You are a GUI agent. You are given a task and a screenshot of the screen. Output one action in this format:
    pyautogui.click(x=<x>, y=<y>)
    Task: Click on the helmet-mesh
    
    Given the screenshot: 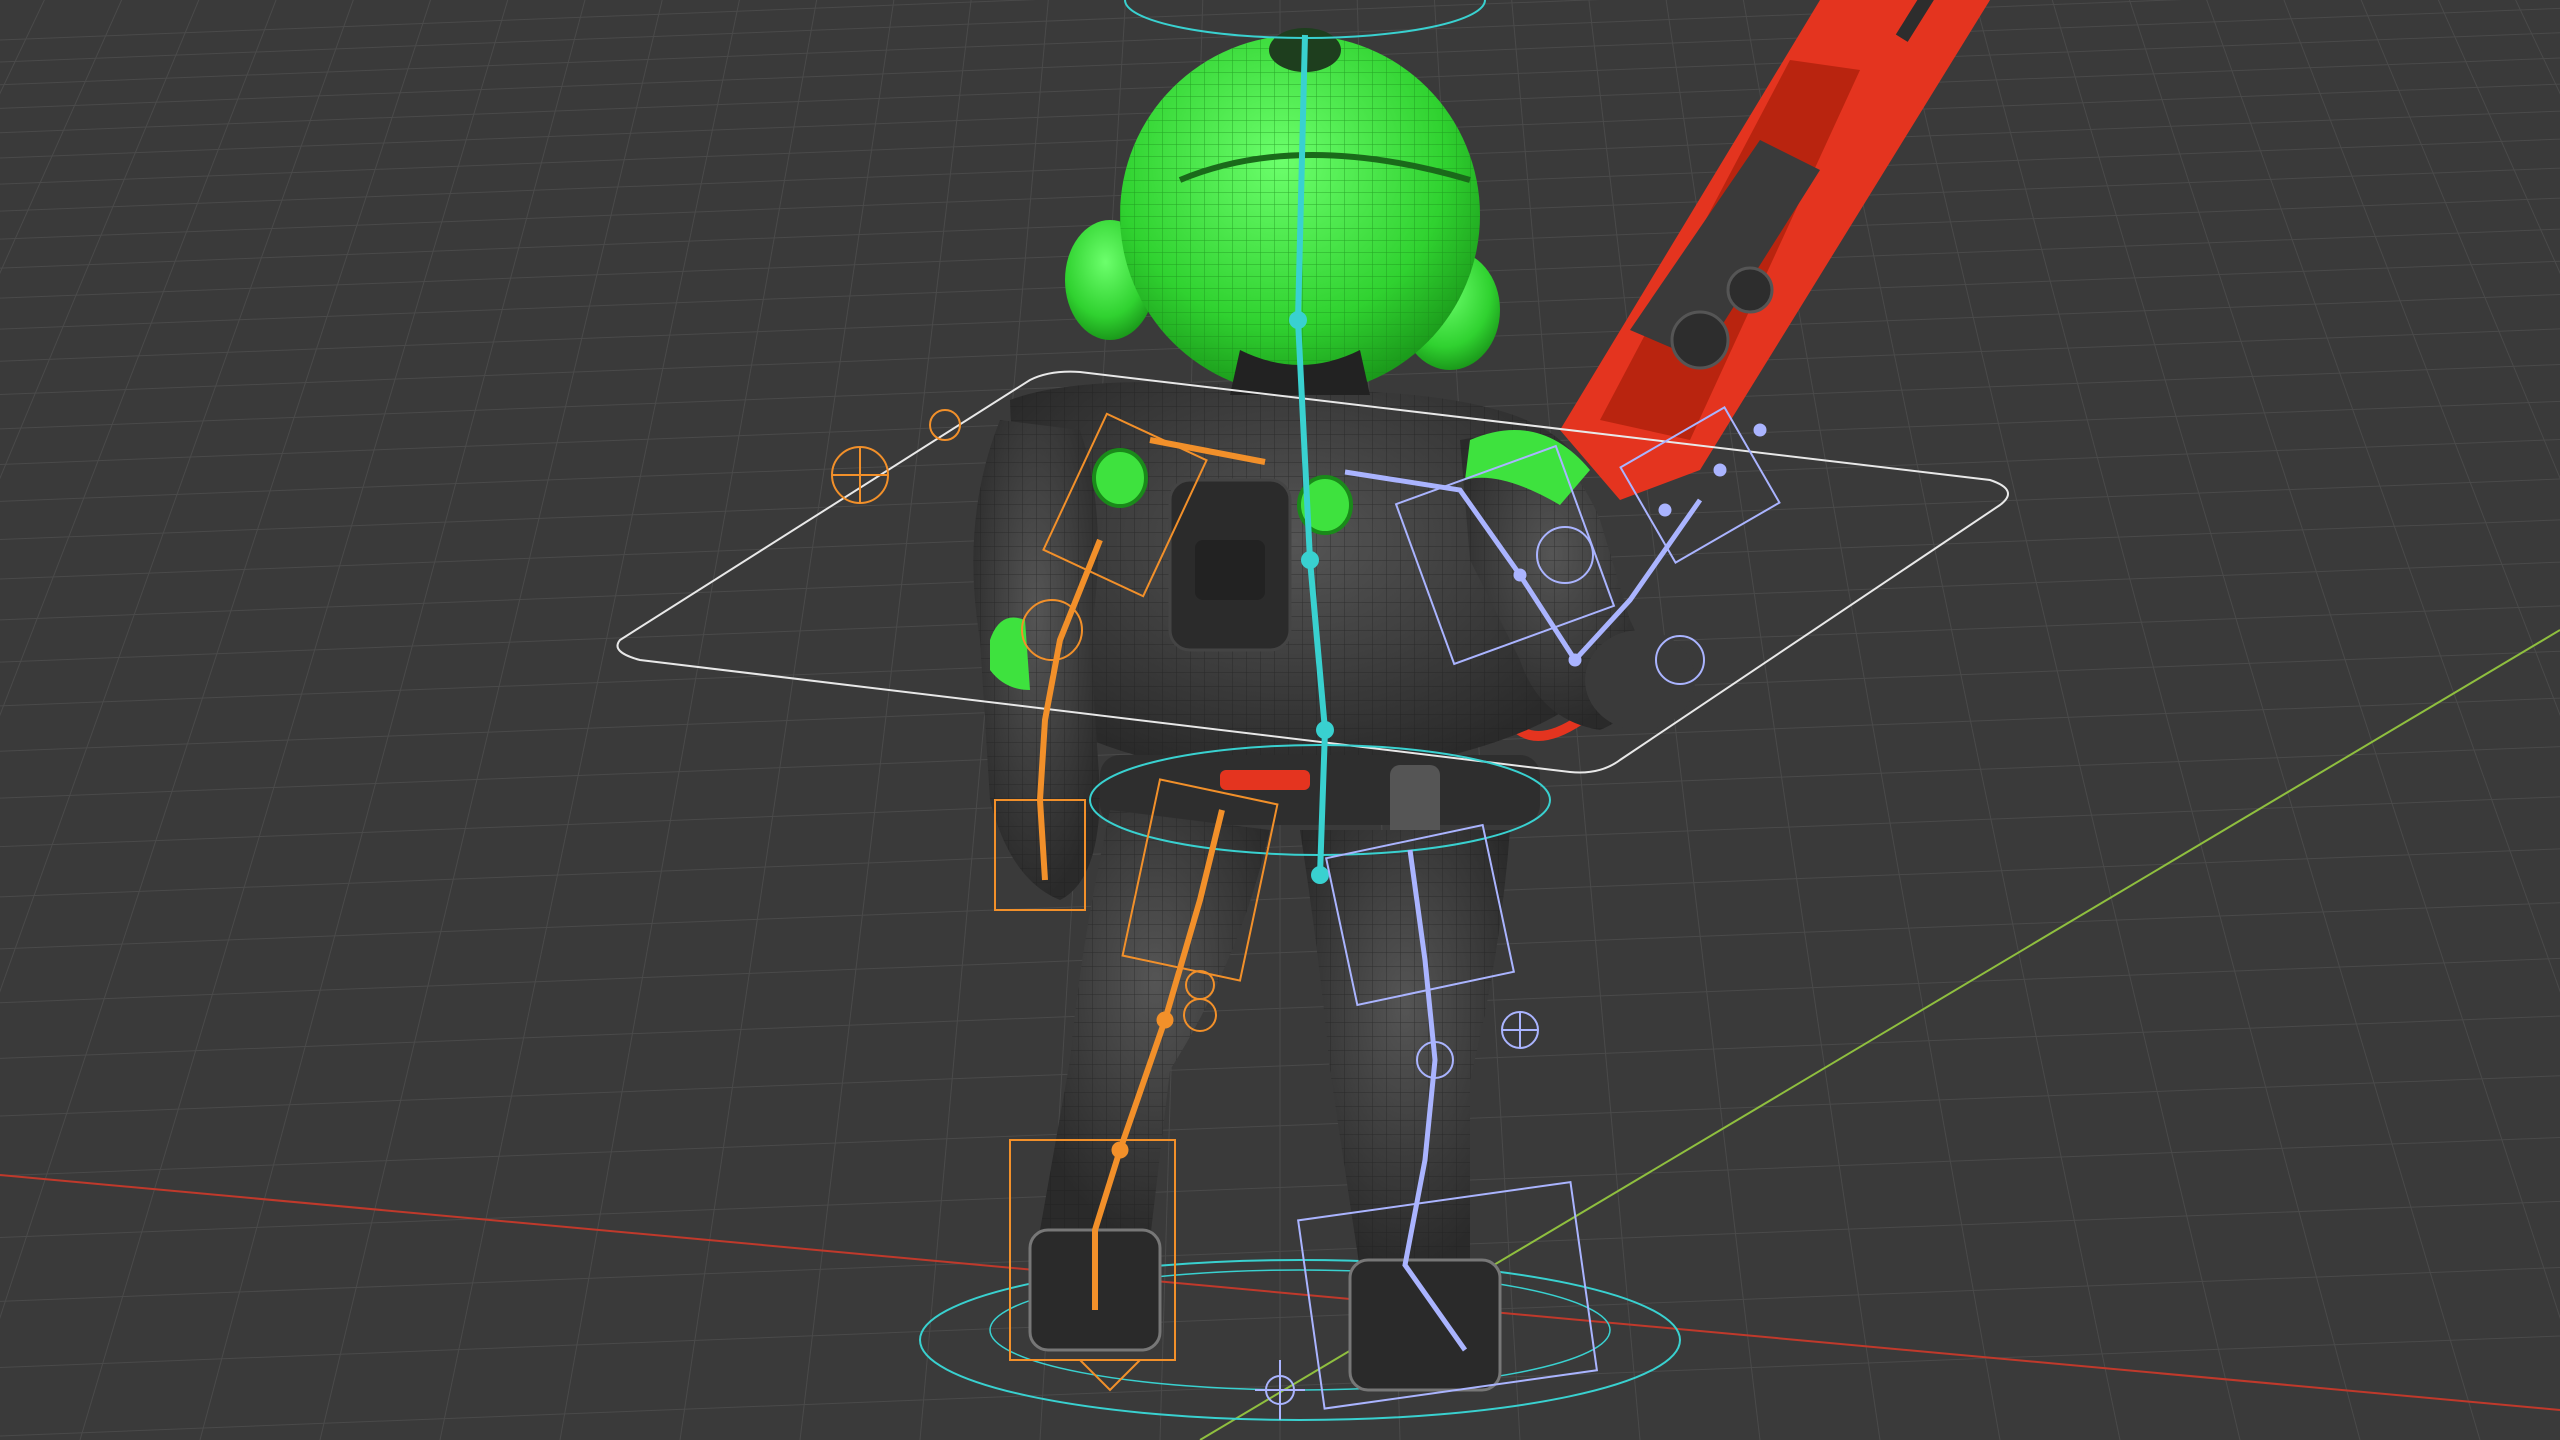 What is the action you would take?
    pyautogui.click(x=1282, y=197)
    